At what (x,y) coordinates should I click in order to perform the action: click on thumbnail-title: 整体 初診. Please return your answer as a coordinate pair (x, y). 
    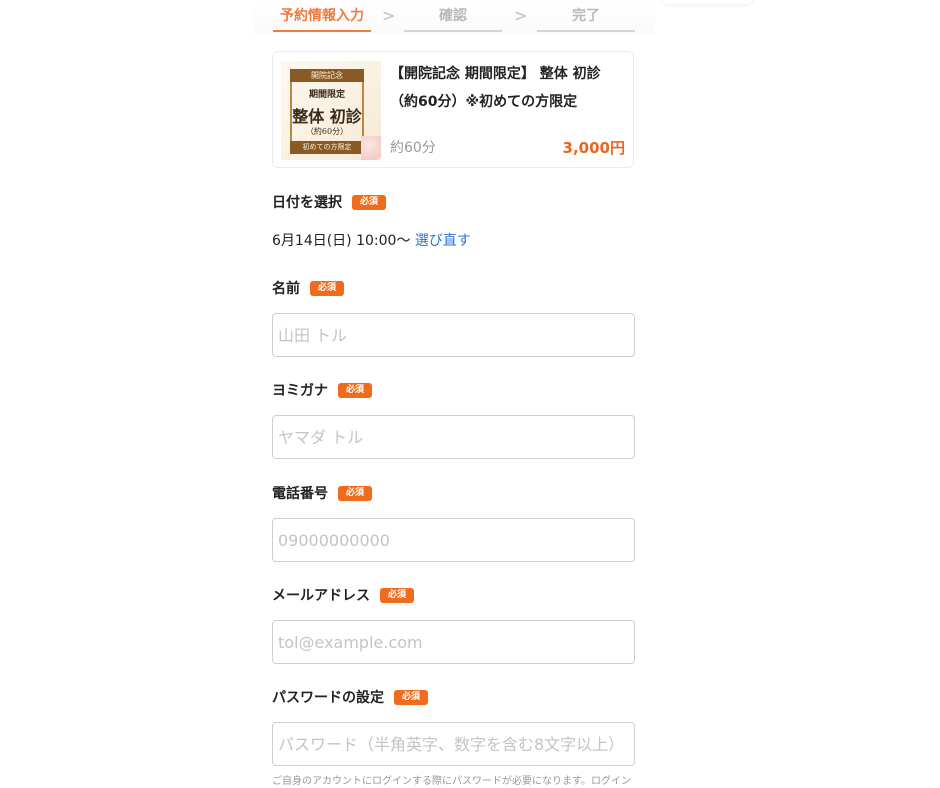
    Looking at the image, I should click on (327, 116).